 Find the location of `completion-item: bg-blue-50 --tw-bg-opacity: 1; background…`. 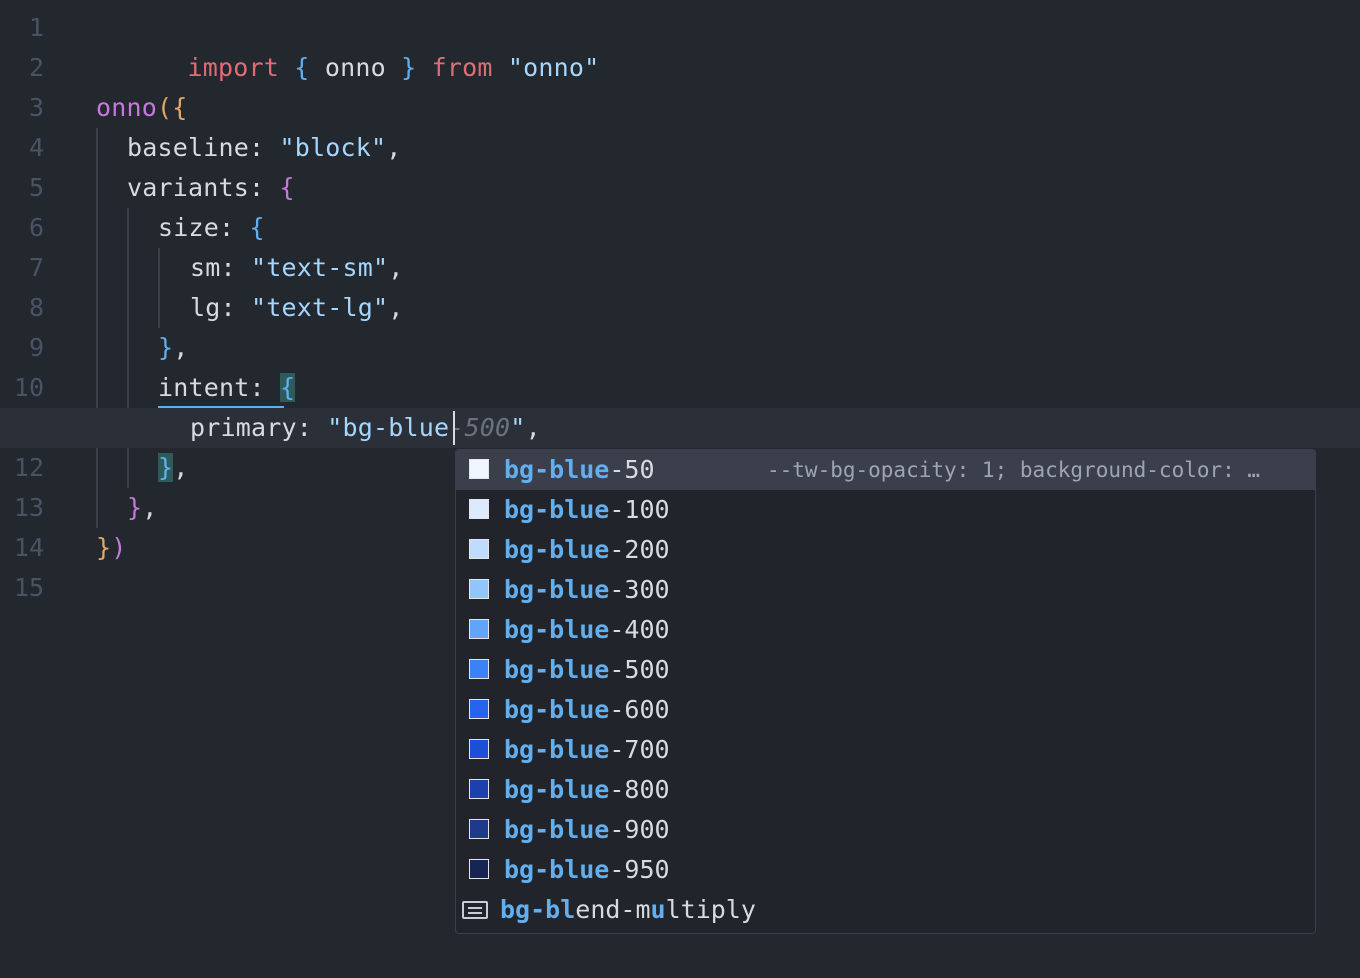

completion-item: bg-blue-50 --tw-bg-opacity: 1; background… is located at coordinates (885, 470).